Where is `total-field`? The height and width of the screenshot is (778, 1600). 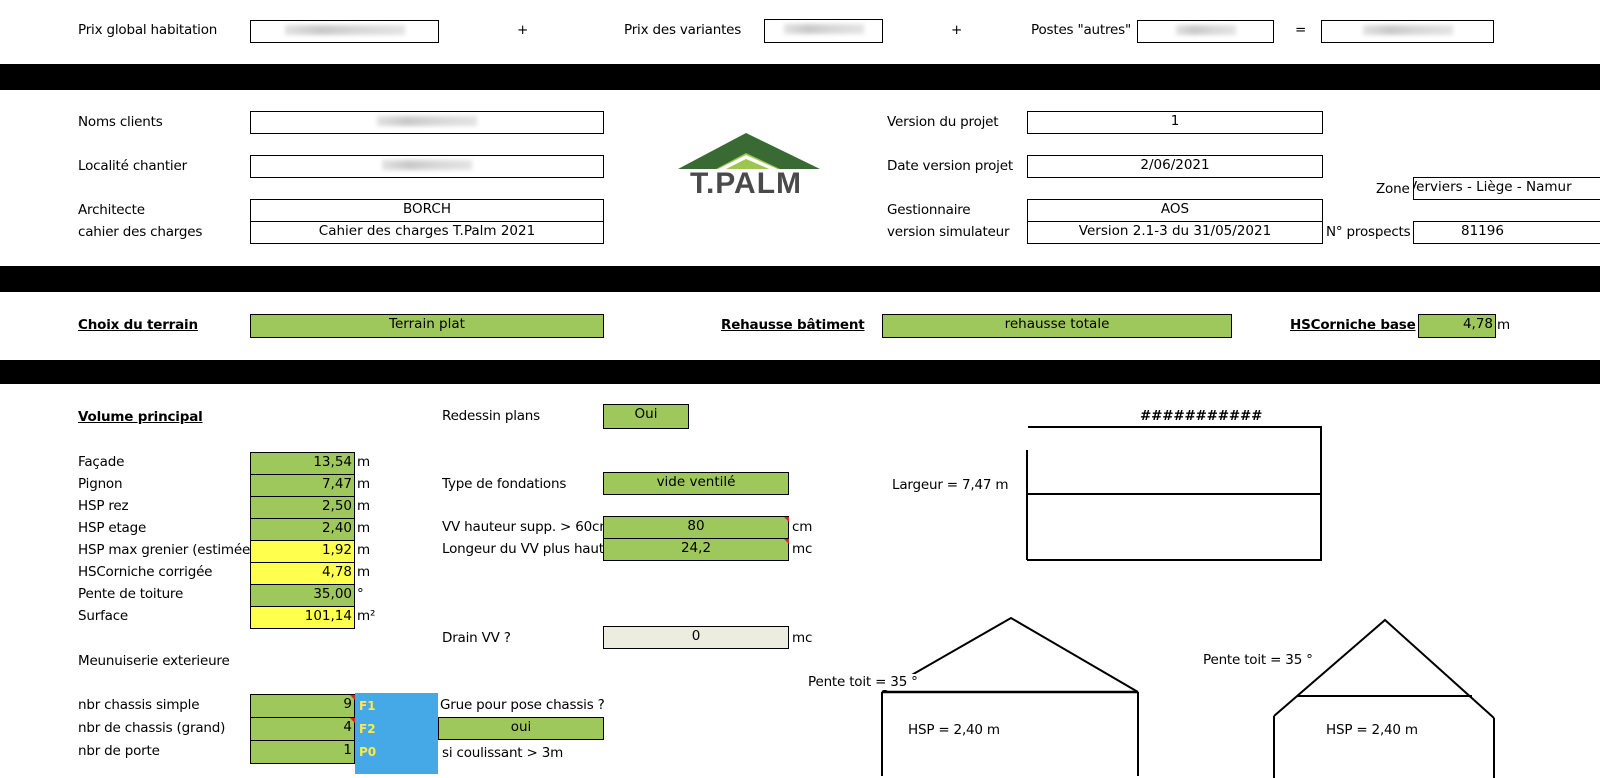
total-field is located at coordinates (1407, 31).